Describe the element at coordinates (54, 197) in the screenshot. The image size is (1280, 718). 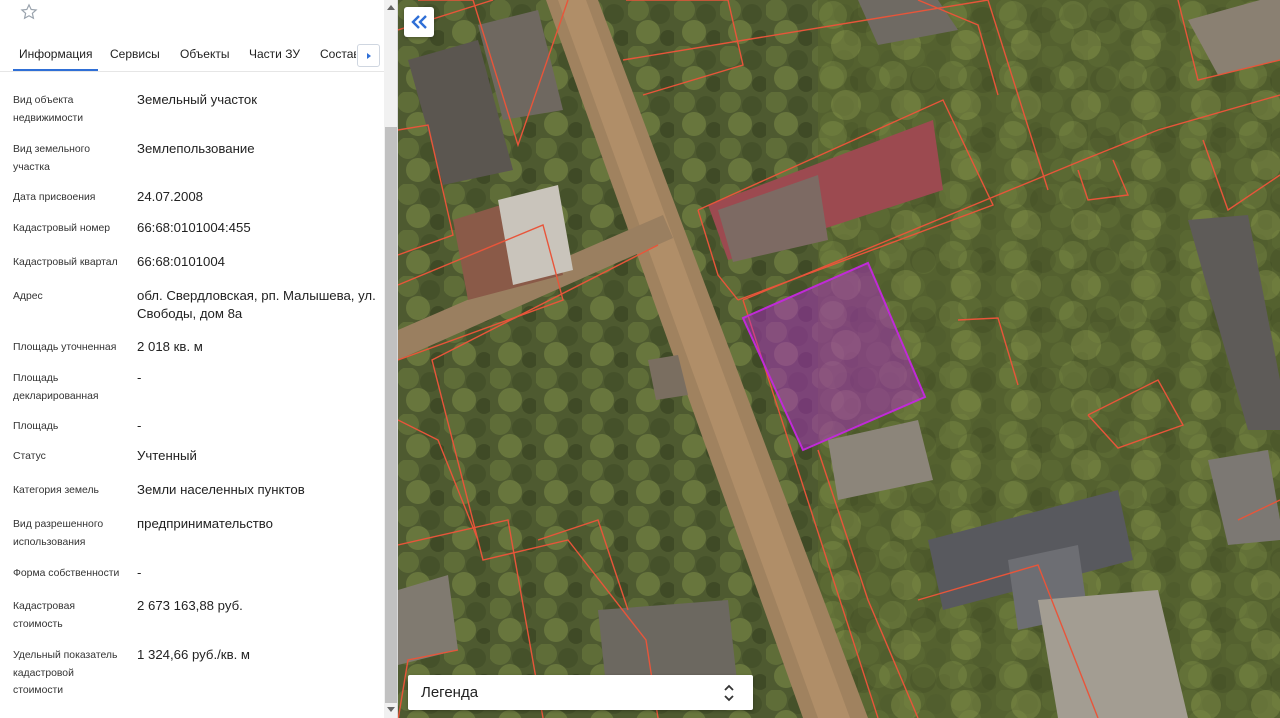
I see `info-label: Дата присвоения` at that location.